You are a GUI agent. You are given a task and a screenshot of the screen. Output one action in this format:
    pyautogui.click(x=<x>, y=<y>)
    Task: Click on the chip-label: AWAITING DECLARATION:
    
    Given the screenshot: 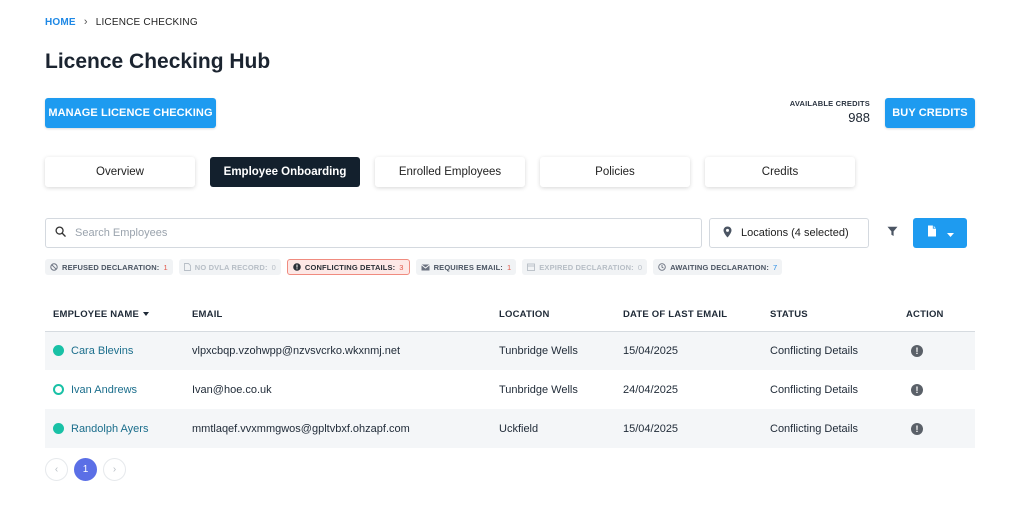 What is the action you would take?
    pyautogui.click(x=719, y=267)
    